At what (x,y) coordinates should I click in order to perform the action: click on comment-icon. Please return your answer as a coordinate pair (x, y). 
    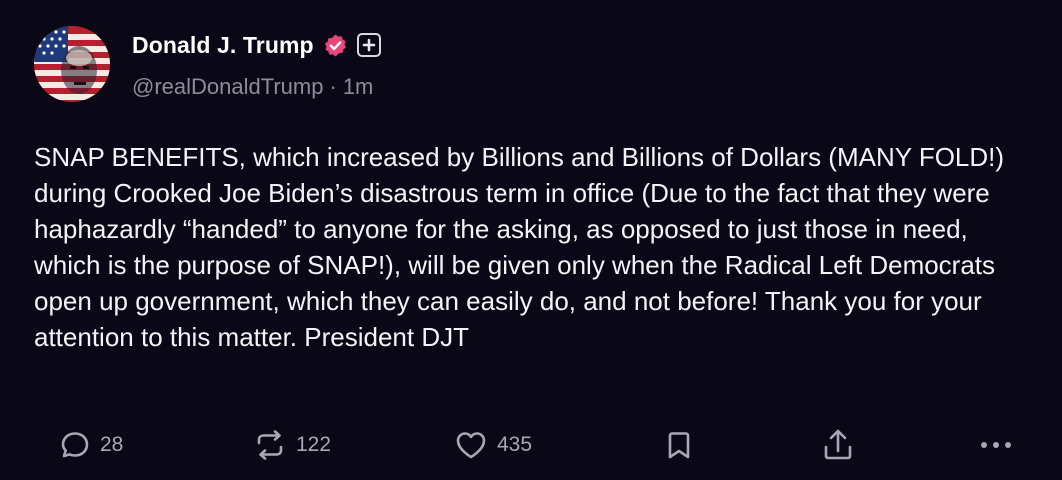
    Looking at the image, I should click on (75, 445).